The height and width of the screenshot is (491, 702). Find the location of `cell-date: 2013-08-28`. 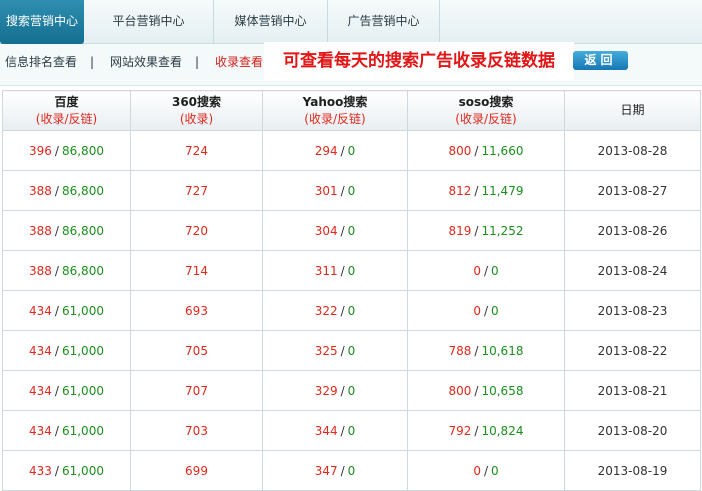

cell-date: 2013-08-28 is located at coordinates (632, 150).